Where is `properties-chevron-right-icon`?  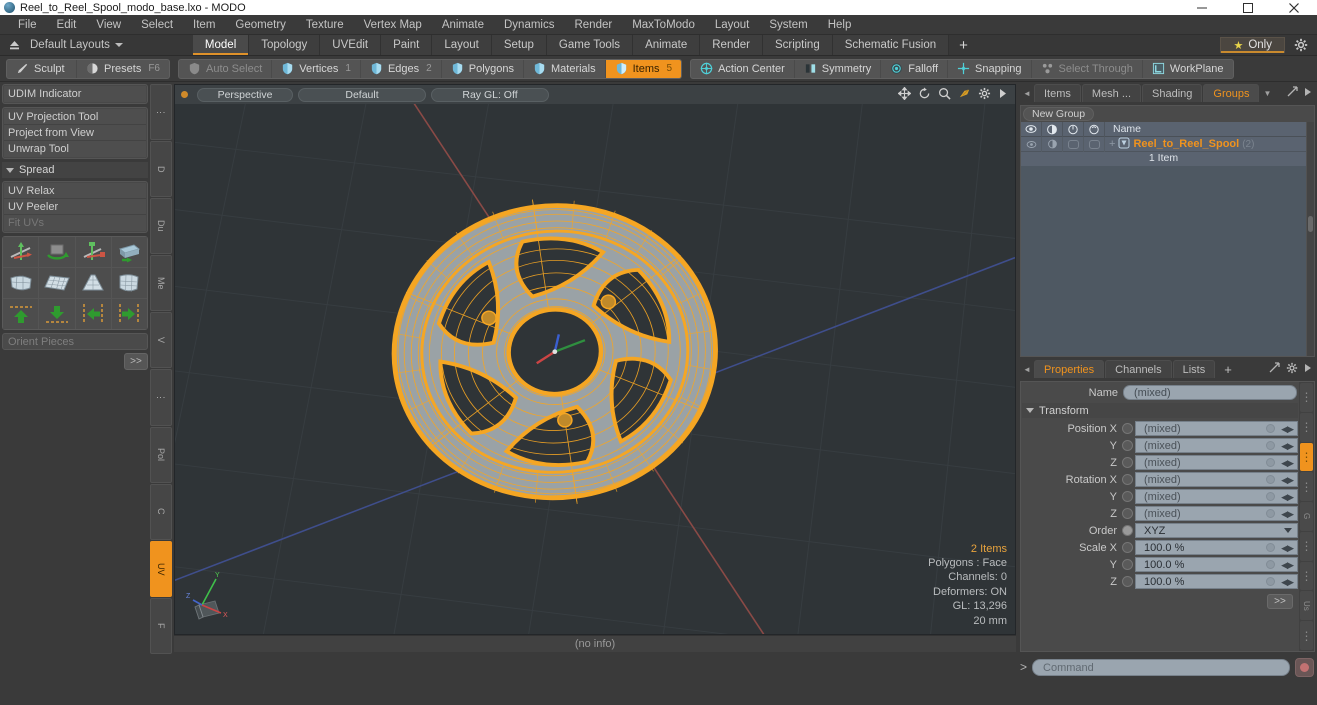 properties-chevron-right-icon is located at coordinates (1308, 369).